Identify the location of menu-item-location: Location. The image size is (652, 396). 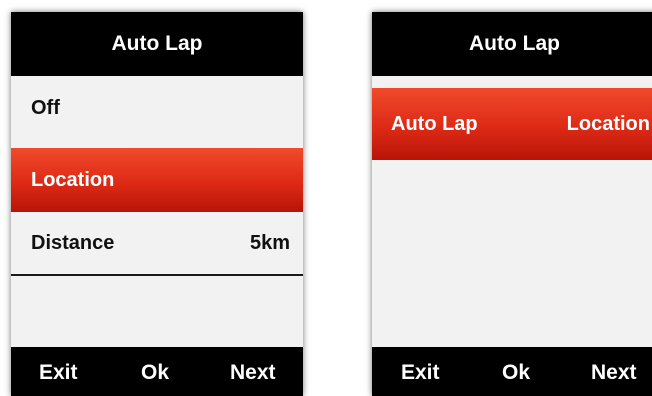
(157, 180).